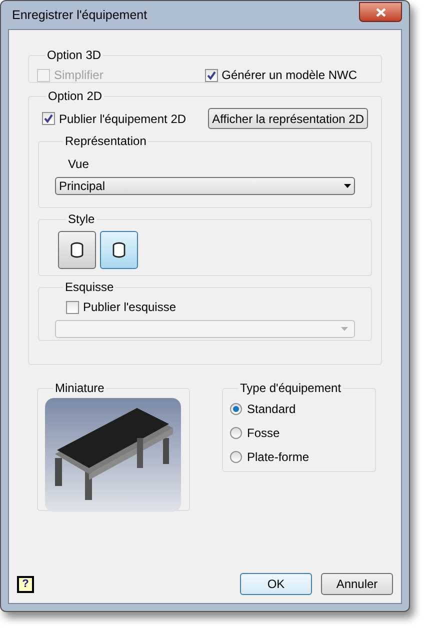 The height and width of the screenshot is (635, 427). Describe the element at coordinates (290, 388) in the screenshot. I see `group-title: Type d'équipement` at that location.